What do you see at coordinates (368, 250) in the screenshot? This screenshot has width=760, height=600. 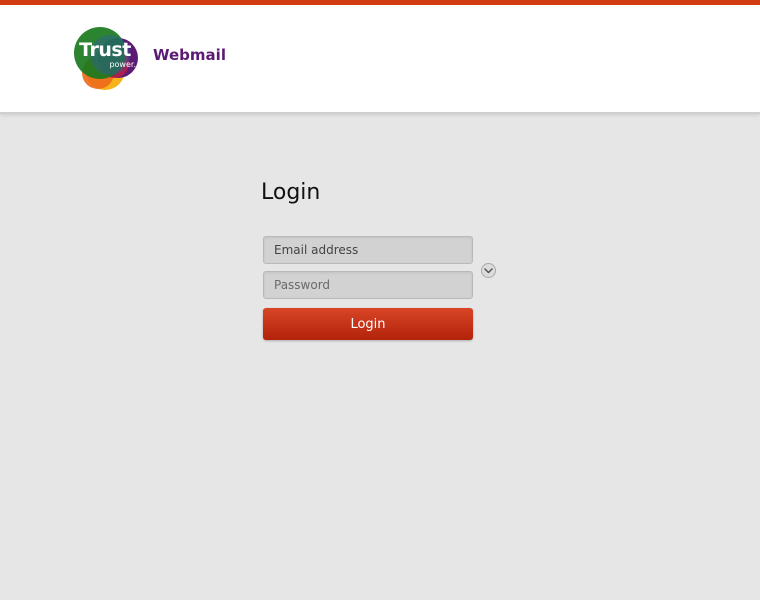 I see `email-field` at bounding box center [368, 250].